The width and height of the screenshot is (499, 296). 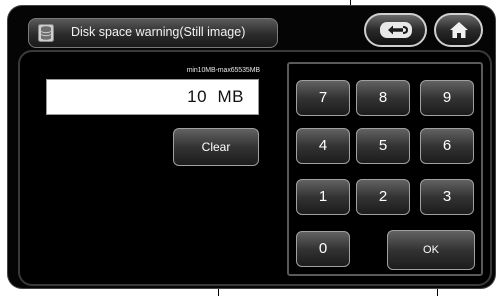 I want to click on key-3: 3, so click(x=447, y=197).